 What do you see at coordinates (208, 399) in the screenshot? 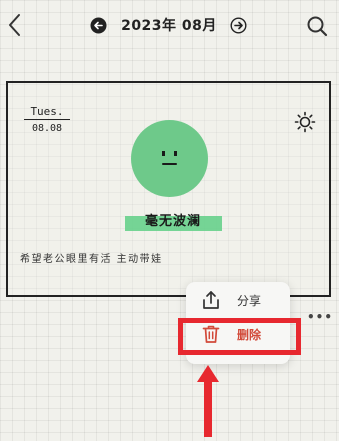
I see `up-arrow-icon` at bounding box center [208, 399].